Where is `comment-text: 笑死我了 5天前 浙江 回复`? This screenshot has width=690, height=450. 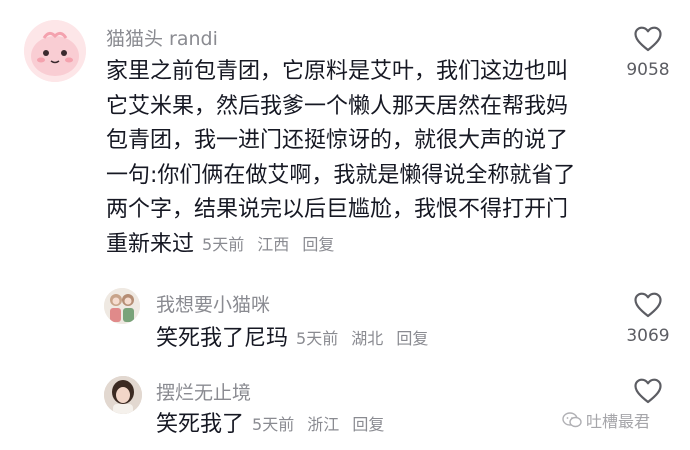 comment-text: 笑死我了 5天前 浙江 回复 is located at coordinates (274, 425).